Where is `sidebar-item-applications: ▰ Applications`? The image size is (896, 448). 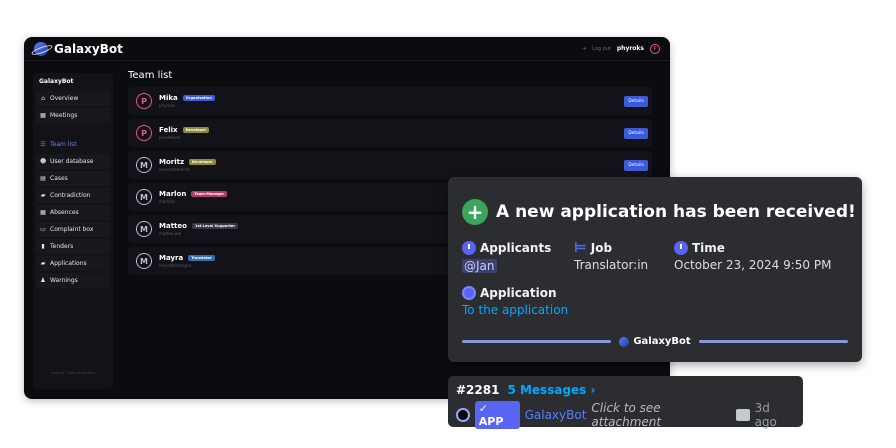
sidebar-item-applications: ▰ Applications is located at coordinates (73, 263).